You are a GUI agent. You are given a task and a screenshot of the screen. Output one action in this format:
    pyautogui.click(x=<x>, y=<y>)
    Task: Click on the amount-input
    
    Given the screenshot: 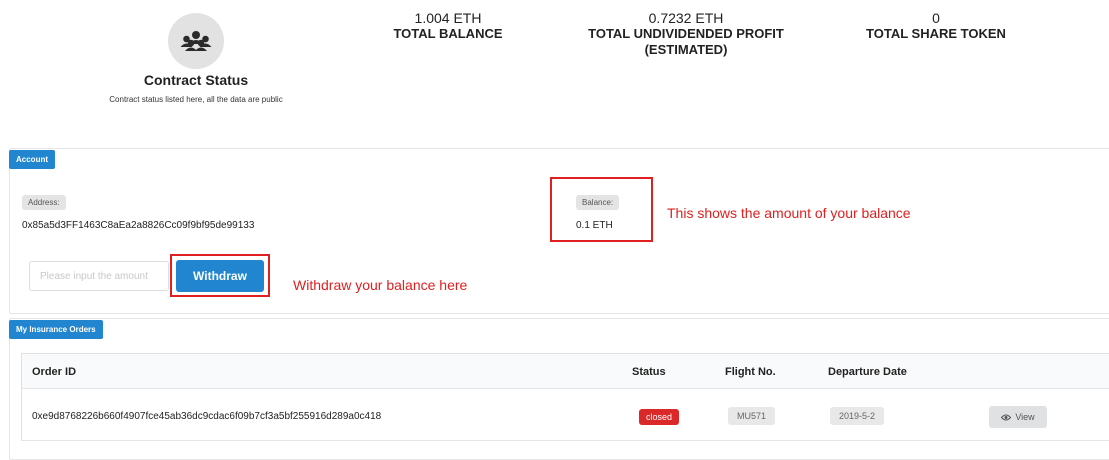 What is the action you would take?
    pyautogui.click(x=99, y=276)
    